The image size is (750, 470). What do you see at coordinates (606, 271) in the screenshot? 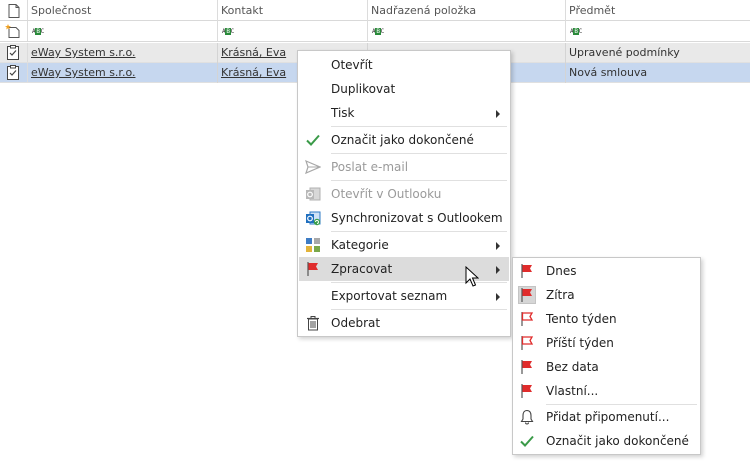
I see `submenu-item-today: Dnes` at bounding box center [606, 271].